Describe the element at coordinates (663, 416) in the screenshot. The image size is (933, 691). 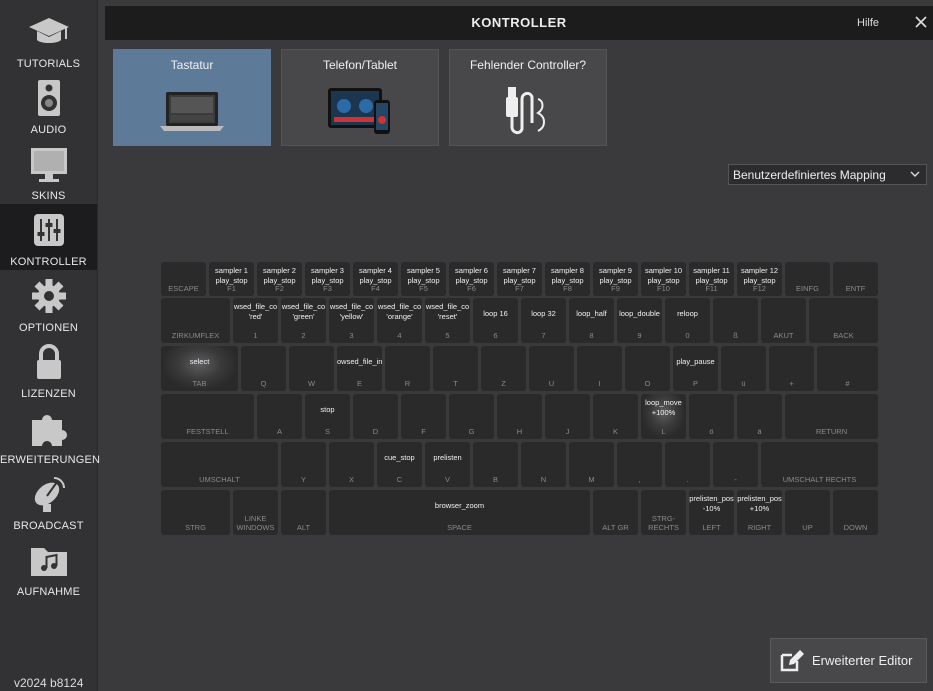
I see `keyboard-key: loop_move +100% L` at that location.